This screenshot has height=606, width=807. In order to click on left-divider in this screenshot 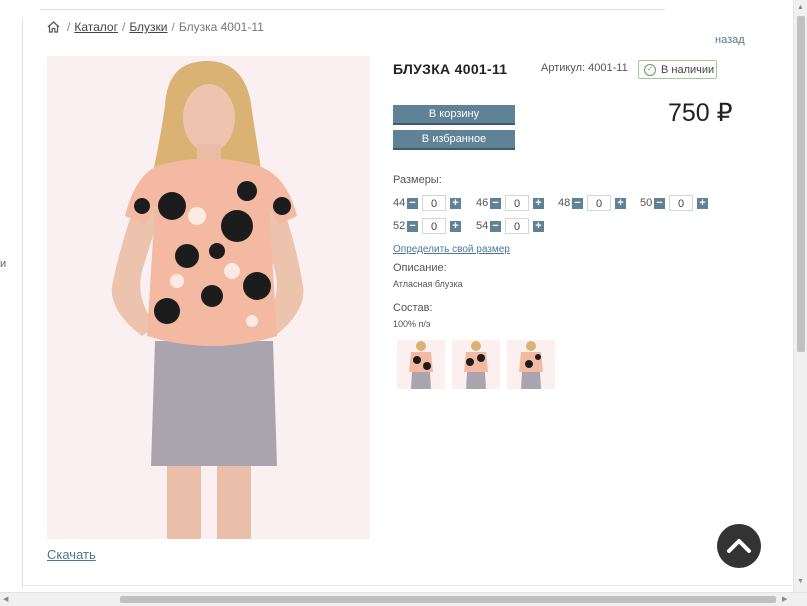, I will do `click(22, 303)`.